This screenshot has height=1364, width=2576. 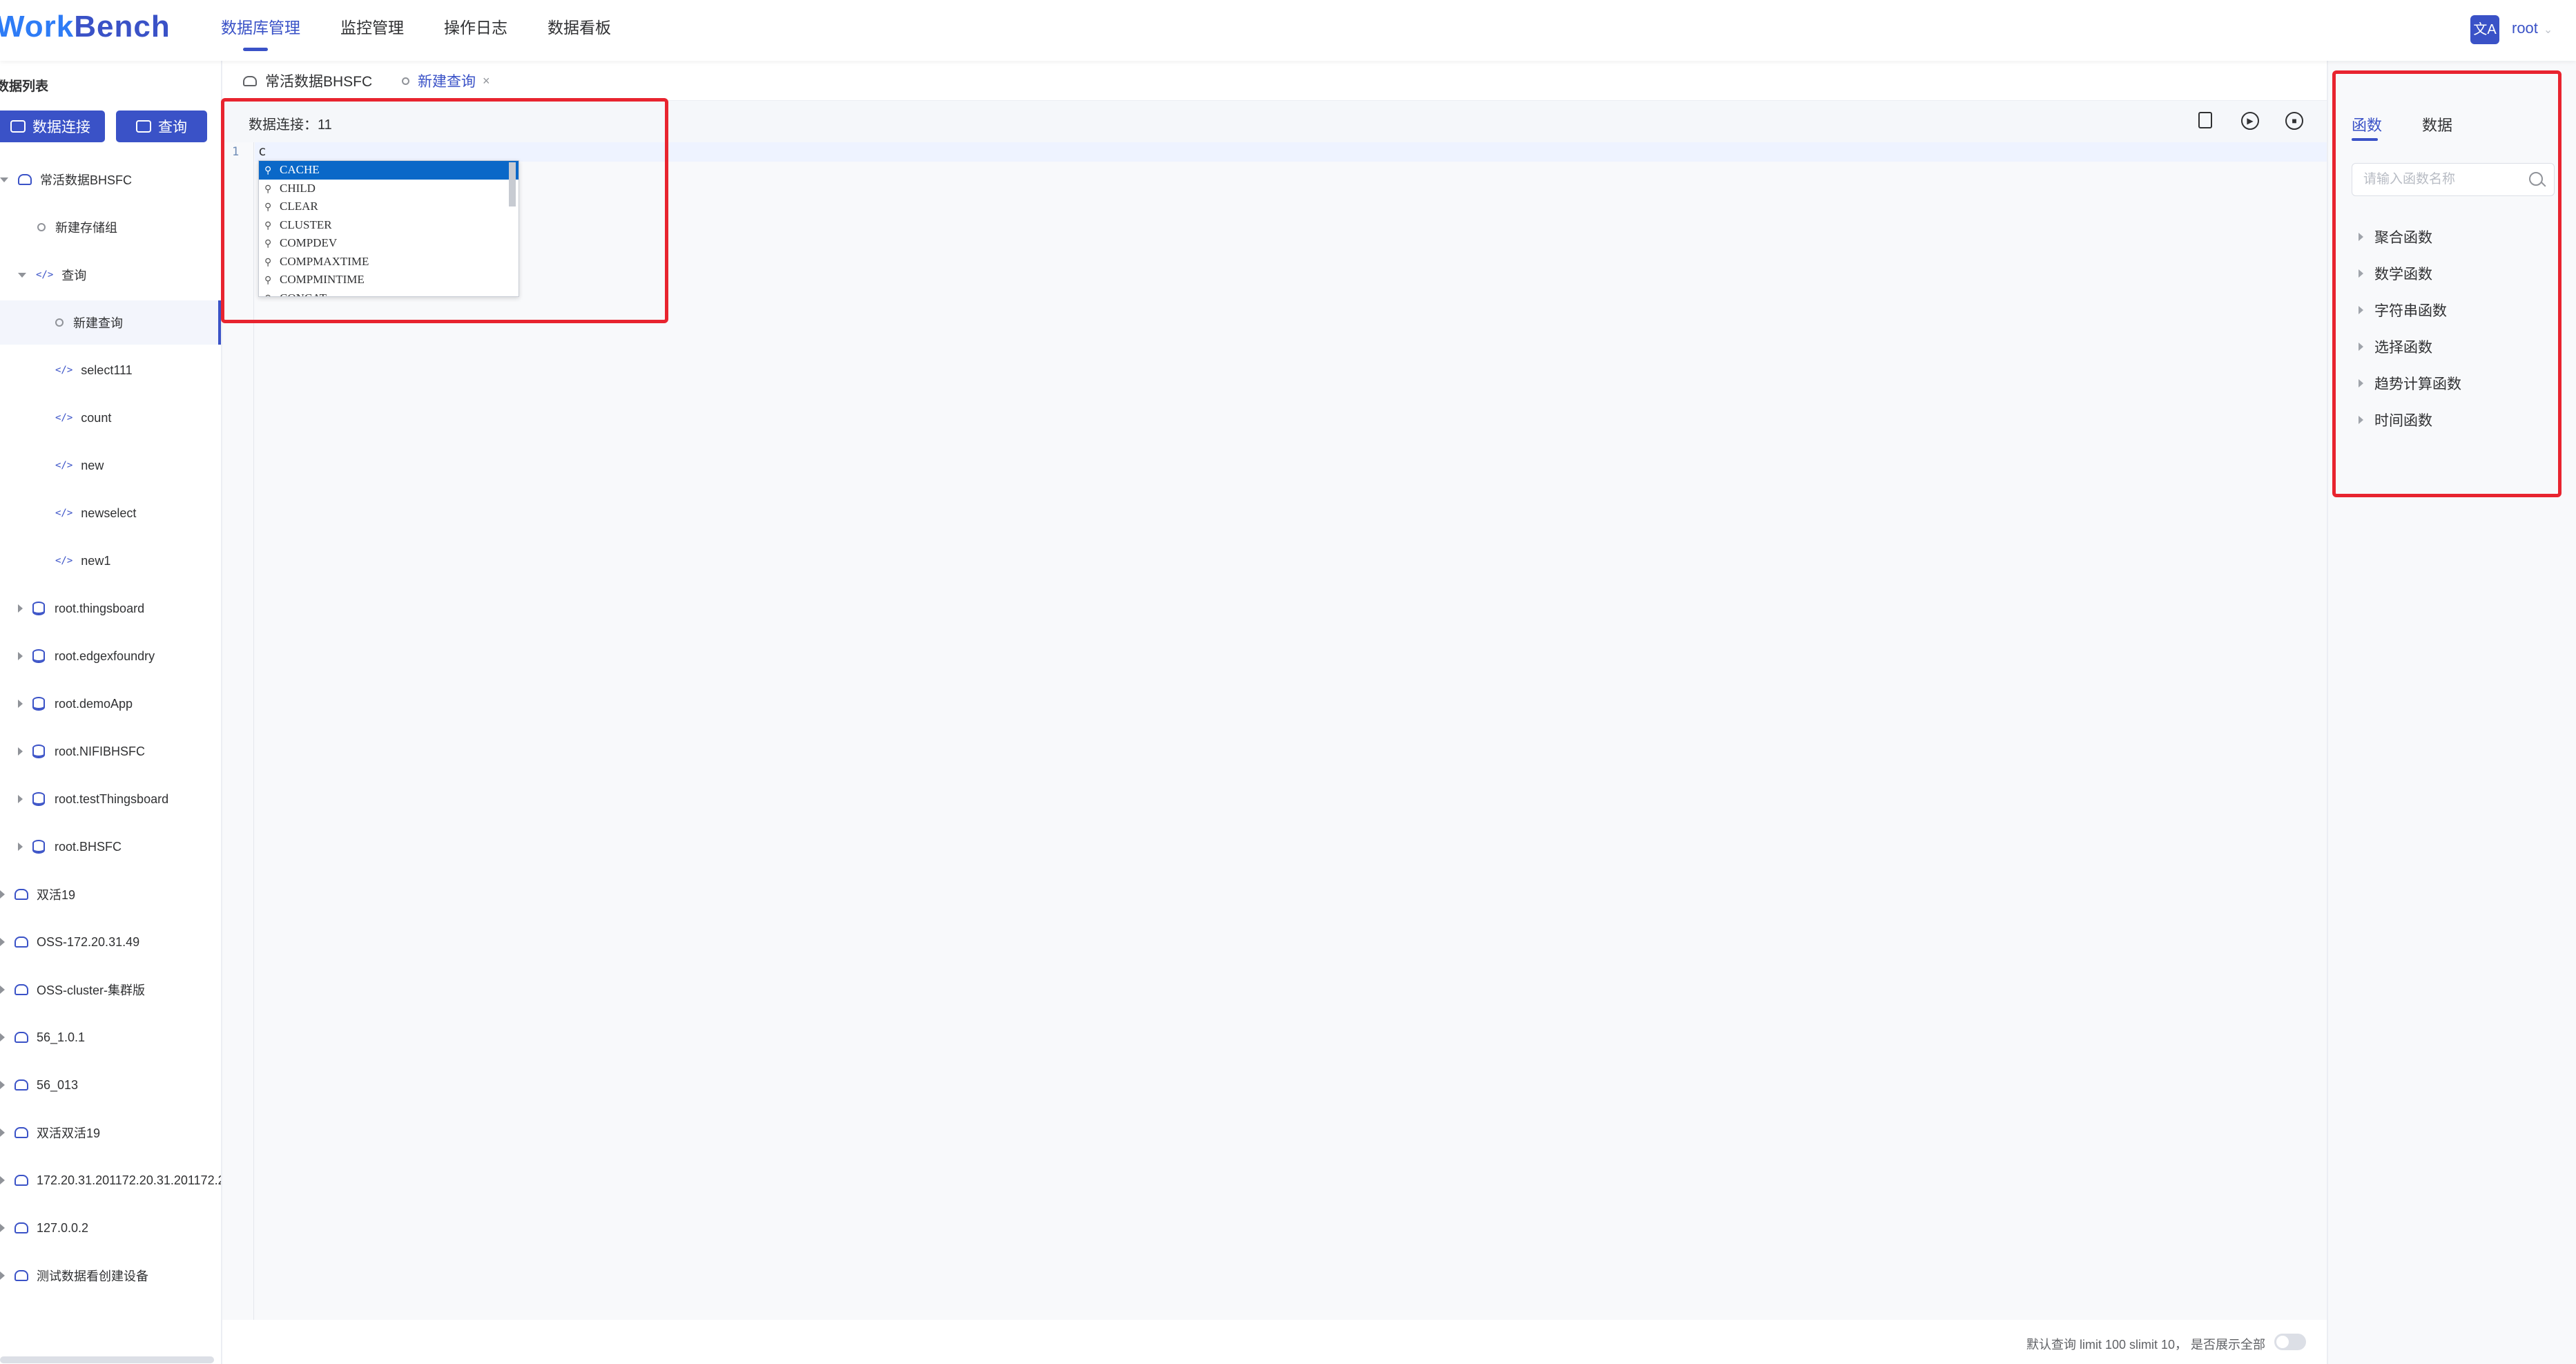 What do you see at coordinates (107, 1359) in the screenshot?
I see `sidebar-scrollbar` at bounding box center [107, 1359].